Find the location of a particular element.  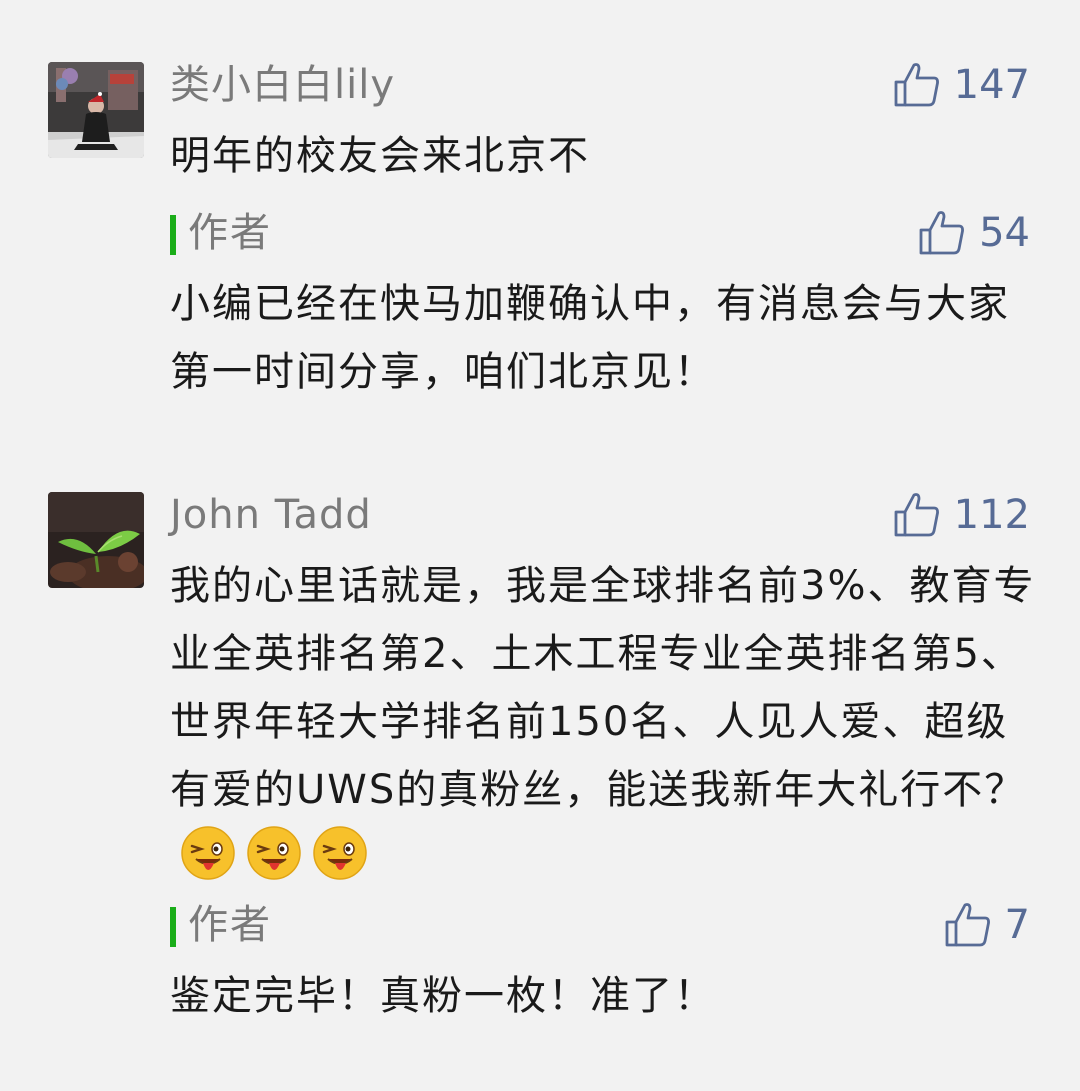

like-button: 147 is located at coordinates (961, 85).